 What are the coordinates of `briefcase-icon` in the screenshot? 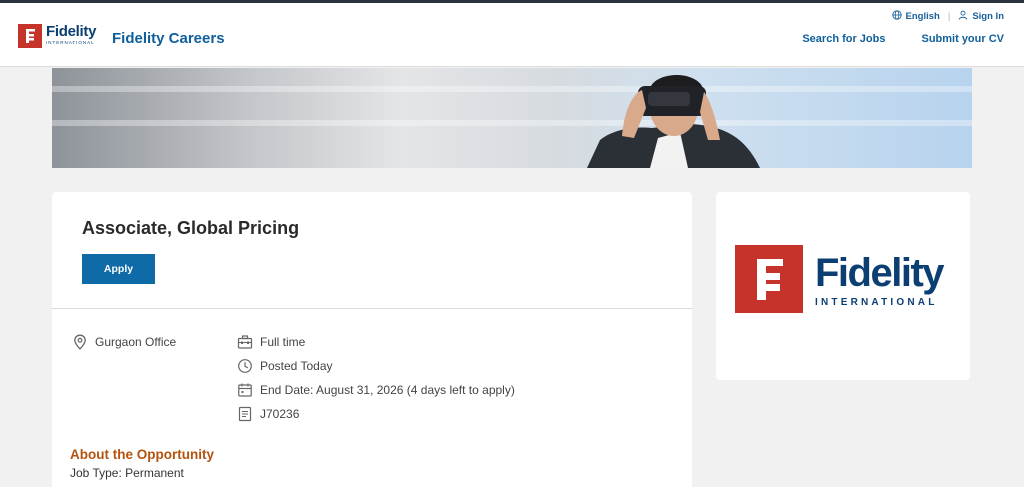 It's located at (245, 342).